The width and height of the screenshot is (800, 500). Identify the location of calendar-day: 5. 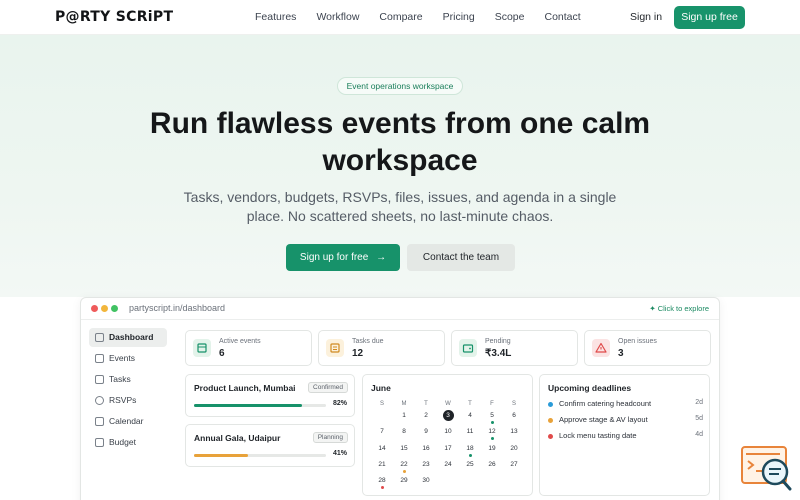
(492, 415).